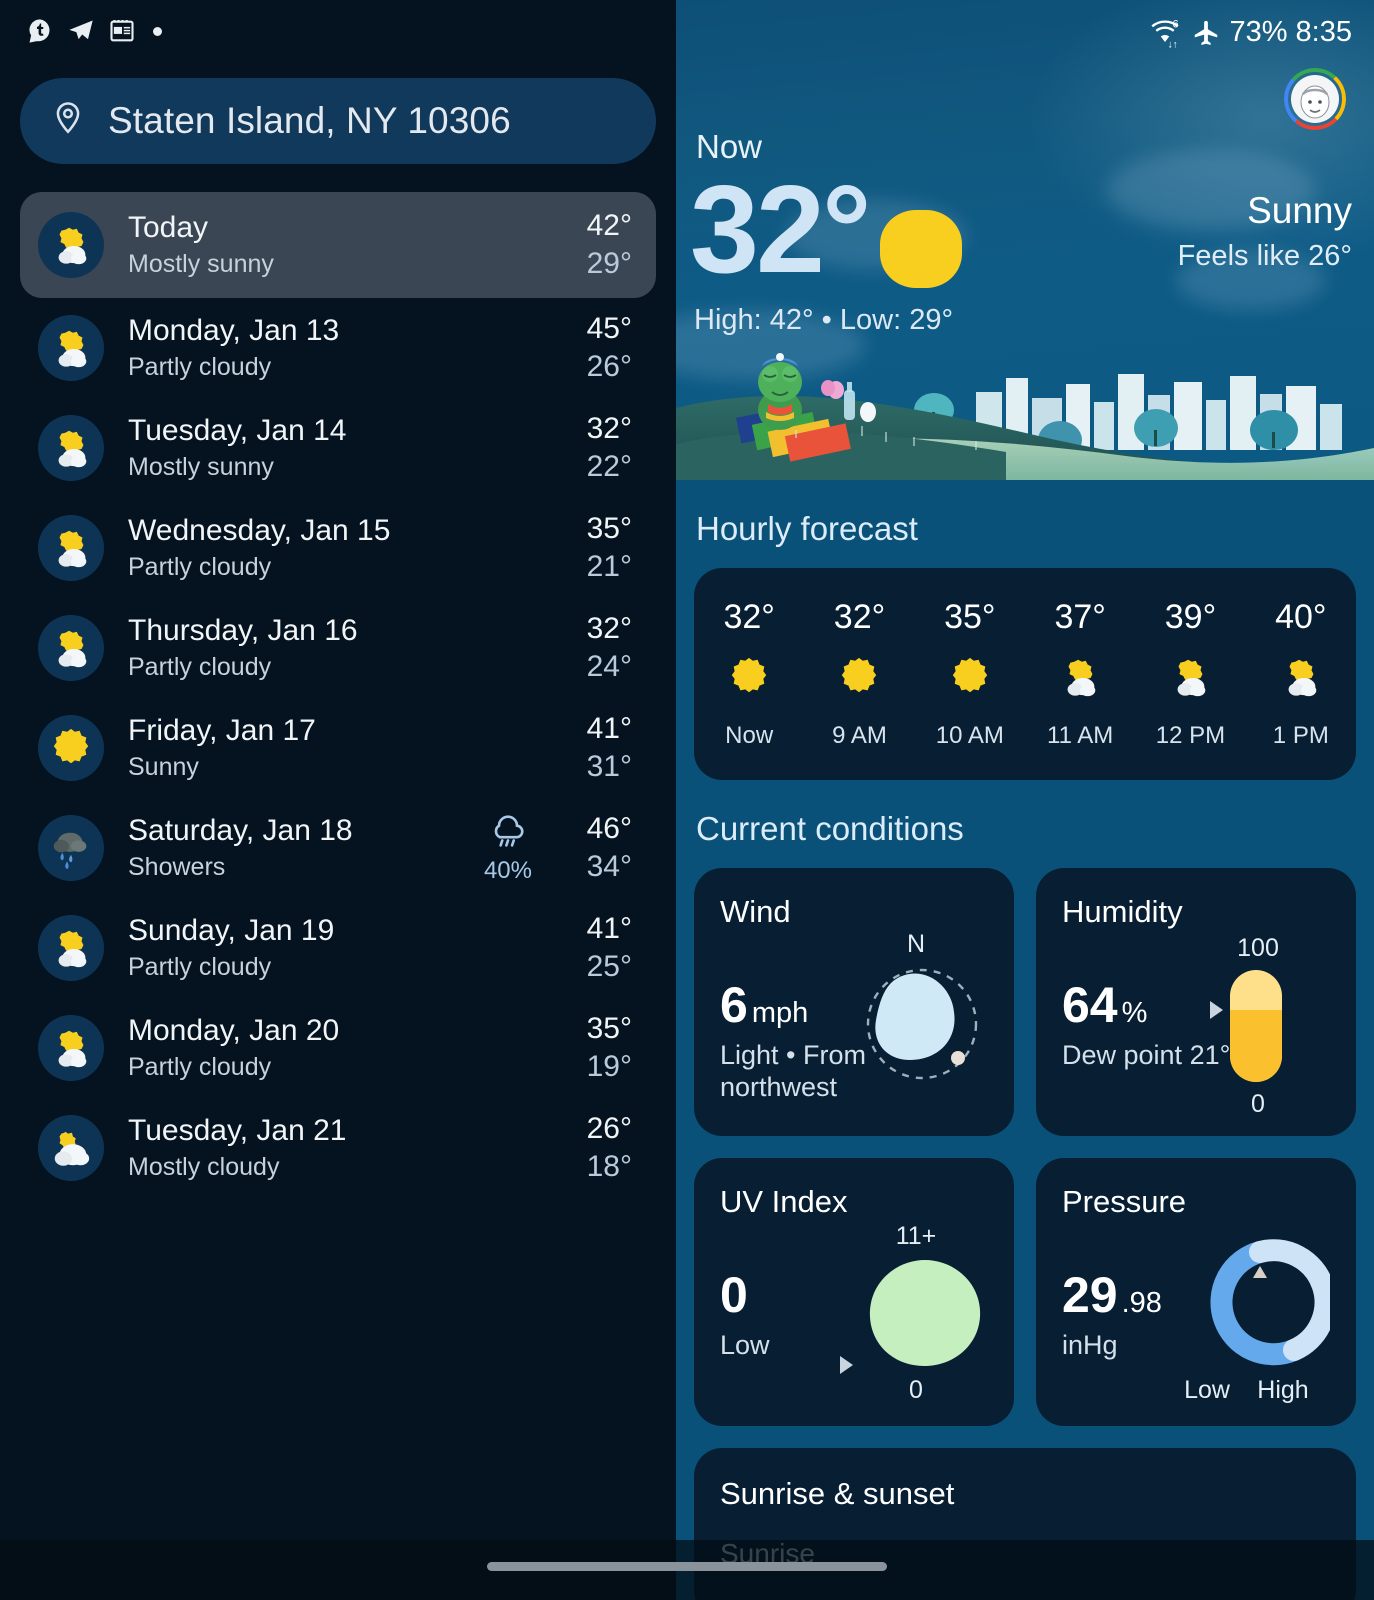 The image size is (1374, 1600). What do you see at coordinates (338, 748) in the screenshot?
I see `day-row: Friday, Jan 17 Sunny 41° 31°` at bounding box center [338, 748].